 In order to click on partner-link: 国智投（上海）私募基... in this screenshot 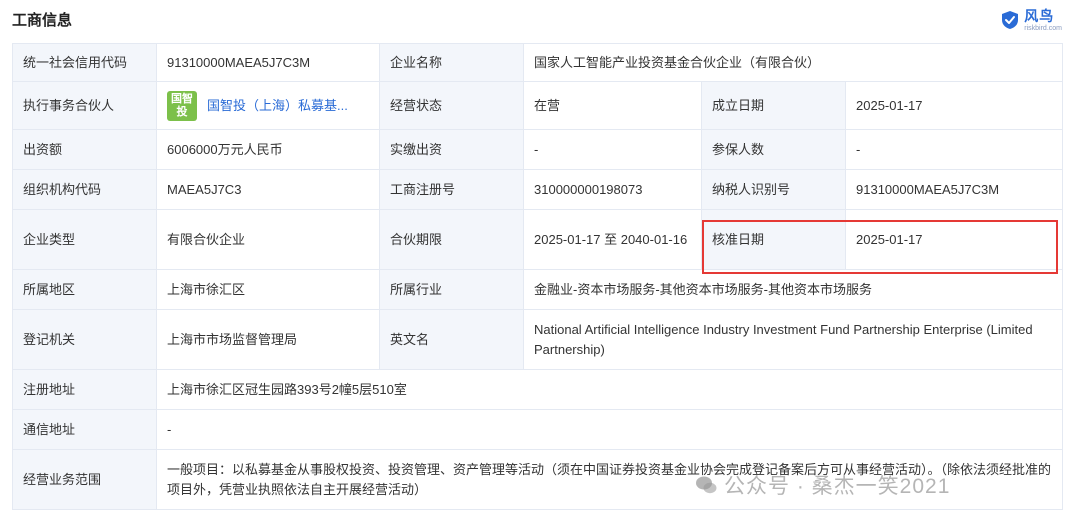, I will do `click(277, 106)`.